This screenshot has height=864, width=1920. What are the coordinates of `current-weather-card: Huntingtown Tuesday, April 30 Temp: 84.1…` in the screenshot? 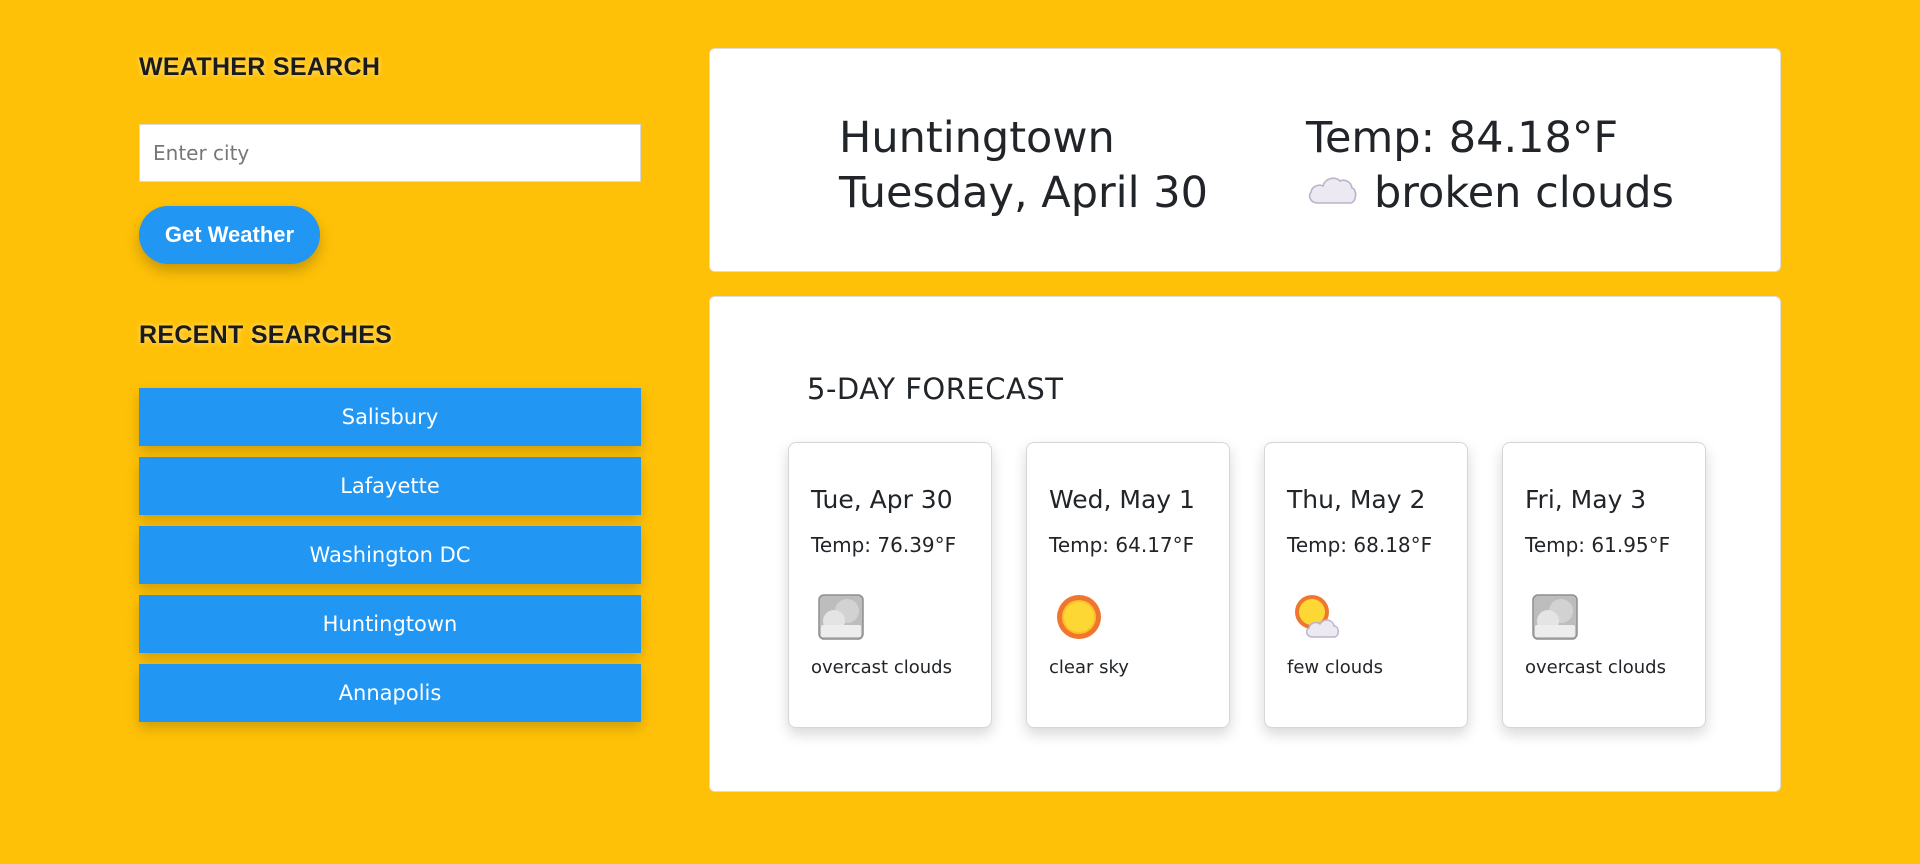 It's located at (1245, 160).